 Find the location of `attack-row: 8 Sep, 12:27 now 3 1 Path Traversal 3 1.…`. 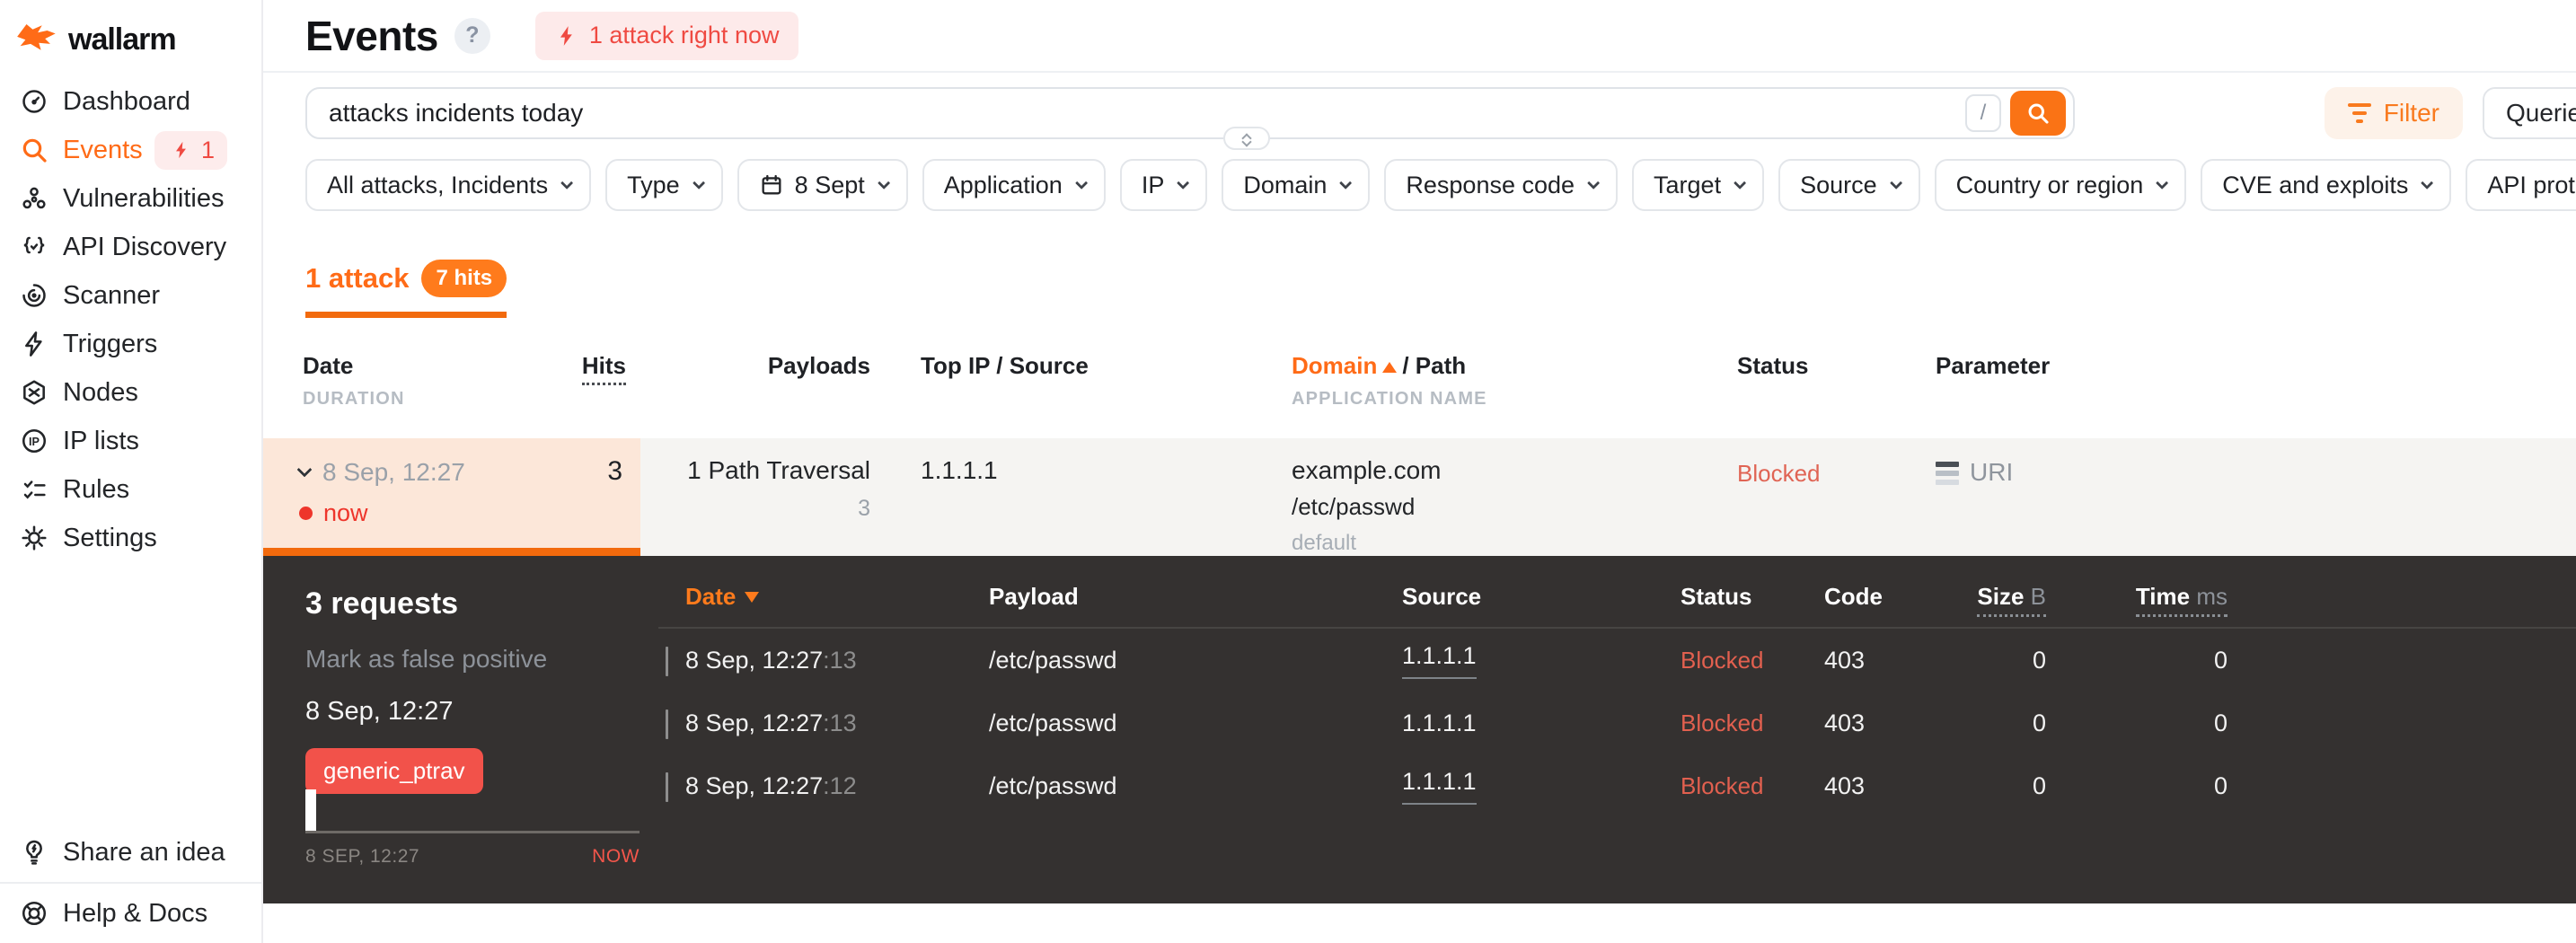

attack-row: 8 Sep, 12:27 now 3 1 Path Traversal 3 1.… is located at coordinates (1419, 497).